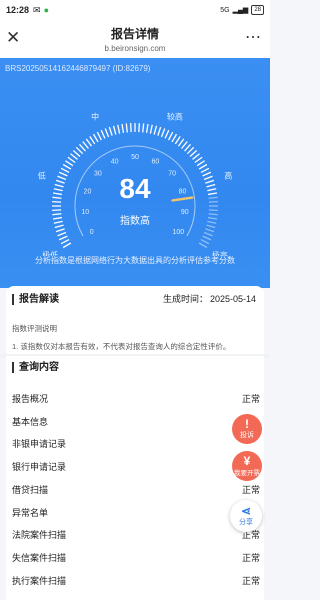 This screenshot has width=320, height=600. I want to click on gauge-tick-label: 60, so click(155, 161).